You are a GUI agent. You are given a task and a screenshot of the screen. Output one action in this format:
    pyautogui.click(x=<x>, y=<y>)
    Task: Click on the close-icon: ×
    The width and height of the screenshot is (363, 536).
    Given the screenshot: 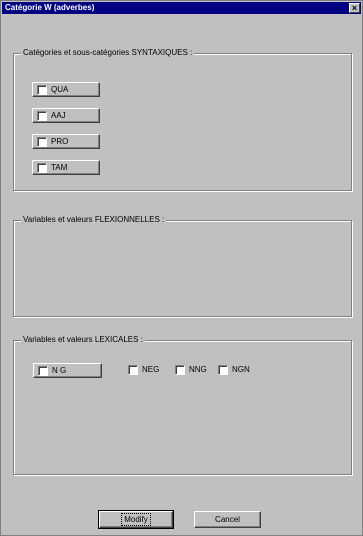 What is the action you would take?
    pyautogui.click(x=354, y=8)
    